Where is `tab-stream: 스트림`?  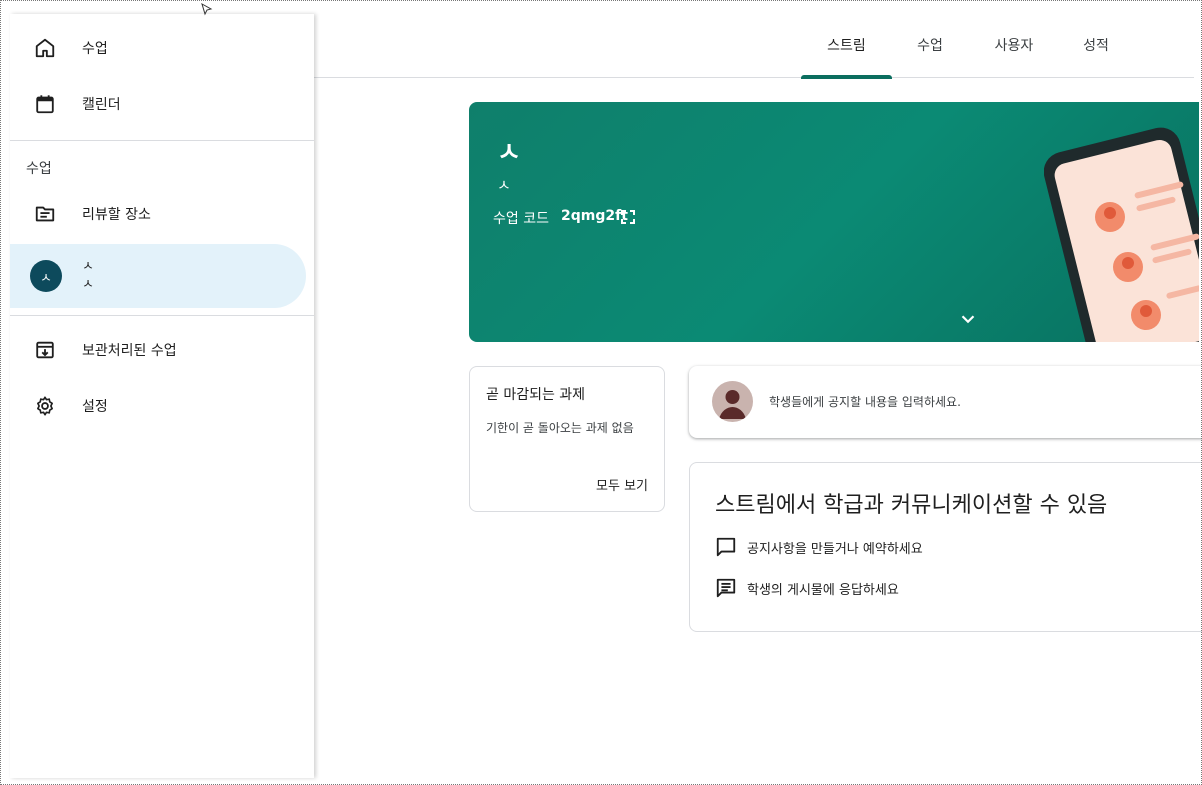 tab-stream: 스트림 is located at coordinates (846, 45).